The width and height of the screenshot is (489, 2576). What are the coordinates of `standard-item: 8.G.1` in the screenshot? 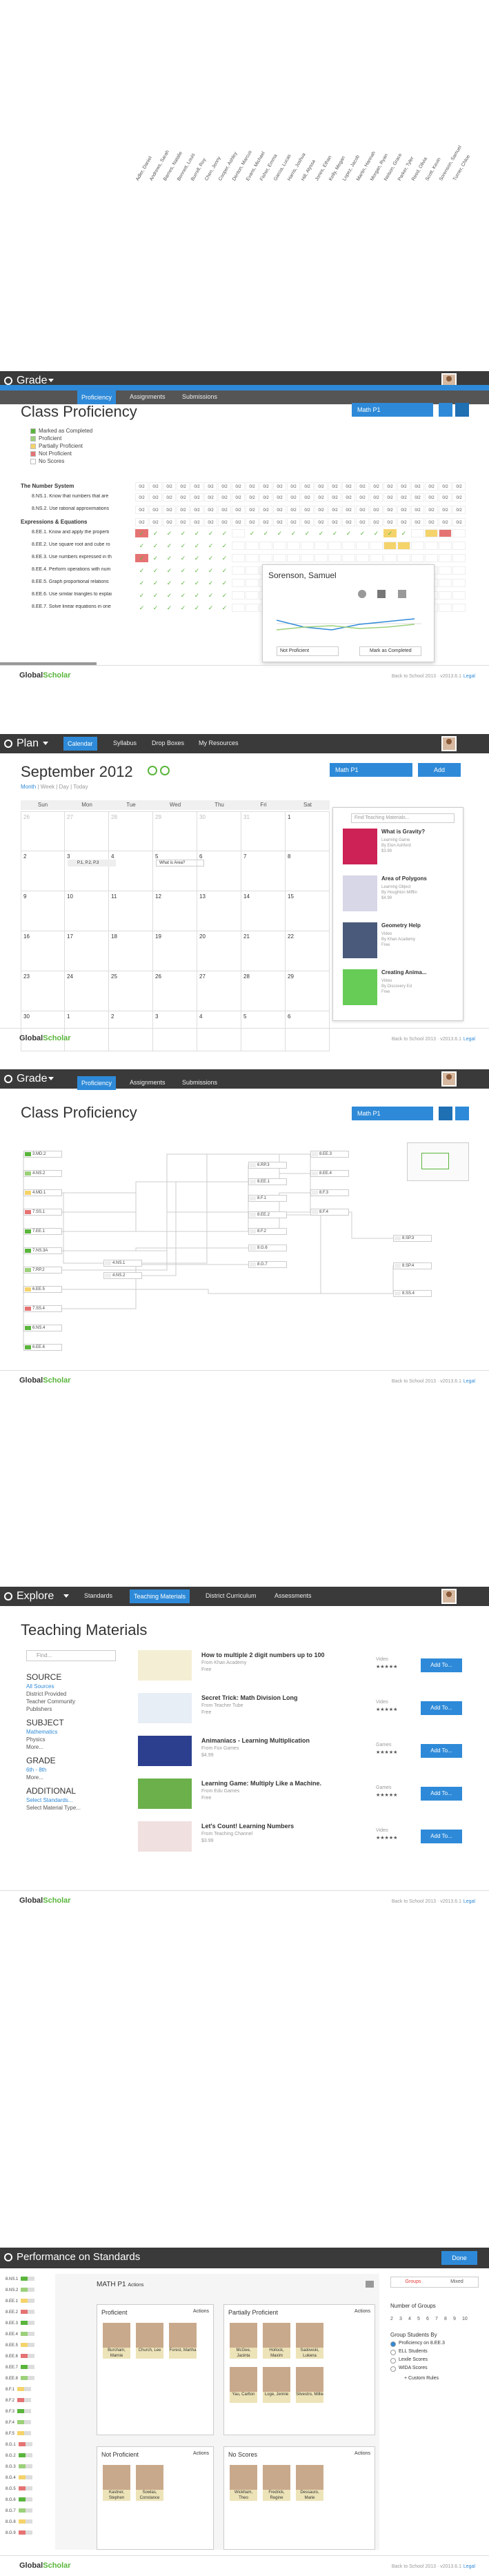 It's located at (26, 2445).